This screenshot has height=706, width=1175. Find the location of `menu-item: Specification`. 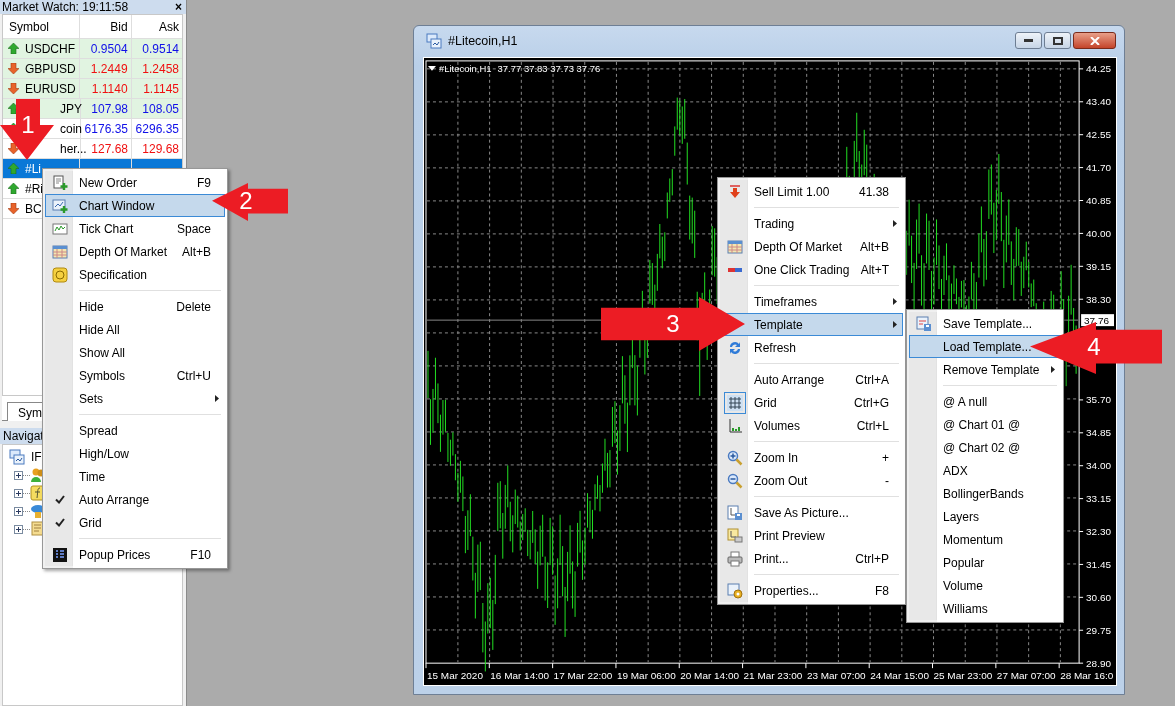

menu-item: Specification is located at coordinates (135, 274).